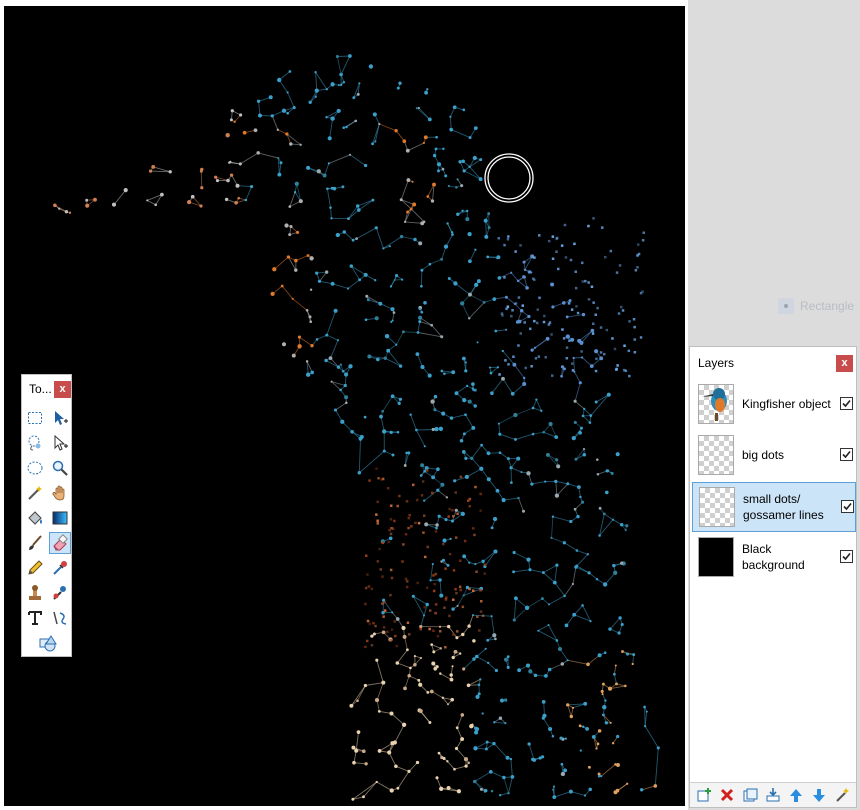  I want to click on move-selection-tool, so click(60, 443).